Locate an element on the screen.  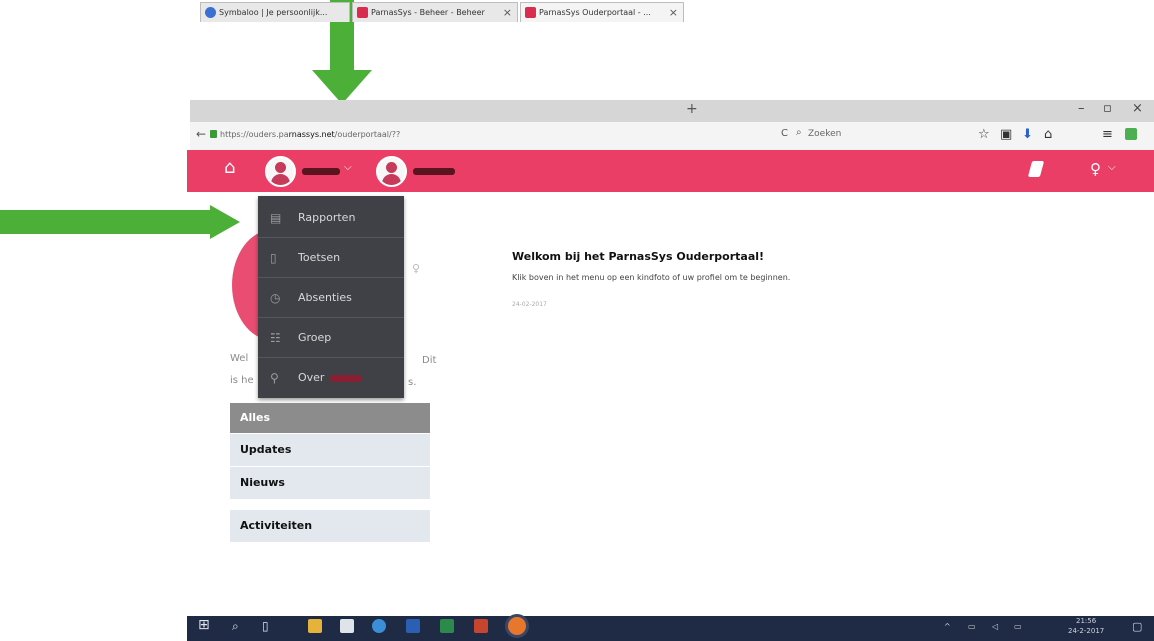
welcome-date: 24-02-2017 is located at coordinates (529, 304).